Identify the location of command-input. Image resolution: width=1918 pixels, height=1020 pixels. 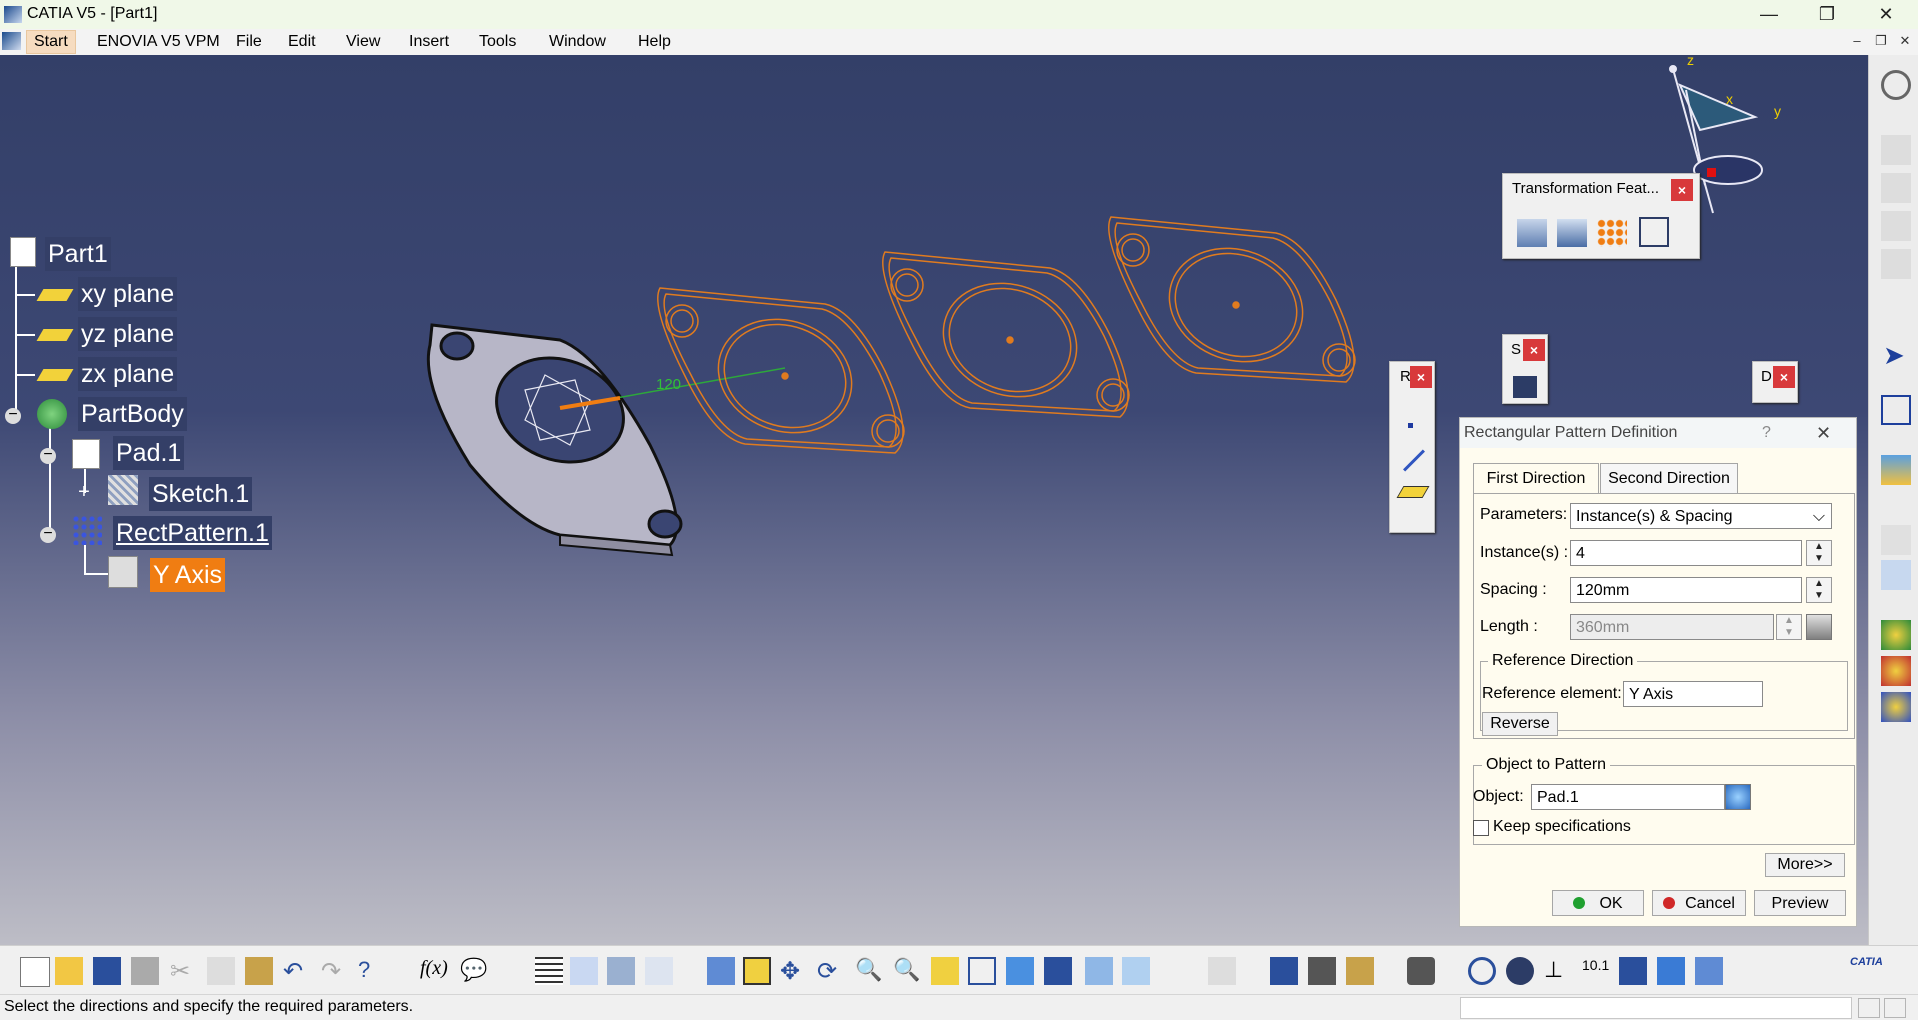
(1656, 1008).